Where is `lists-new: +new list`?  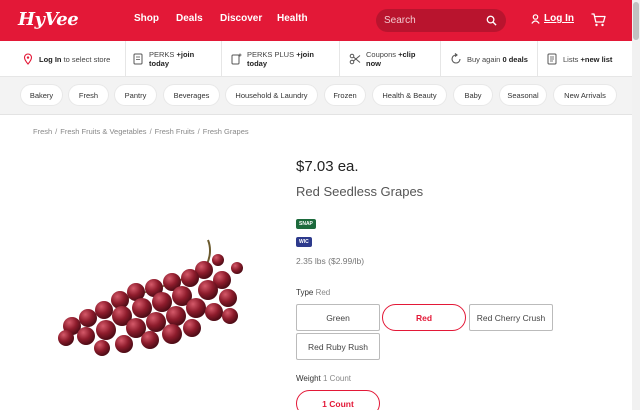
lists-new: +new list is located at coordinates (596, 59).